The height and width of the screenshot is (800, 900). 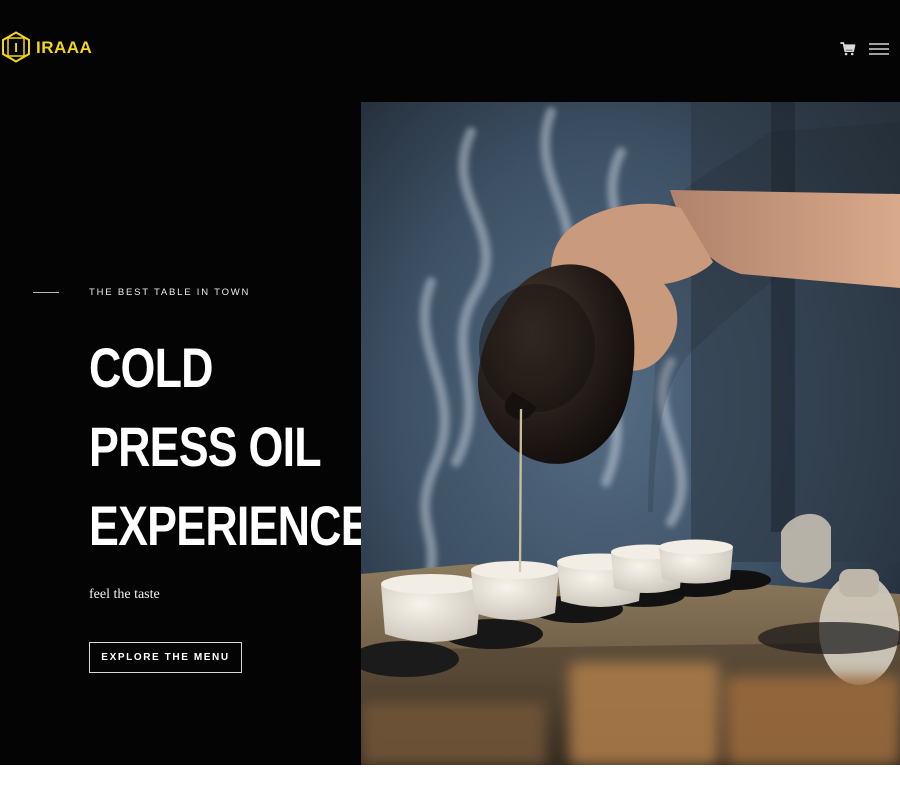 I want to click on cart-icon, so click(x=848, y=49).